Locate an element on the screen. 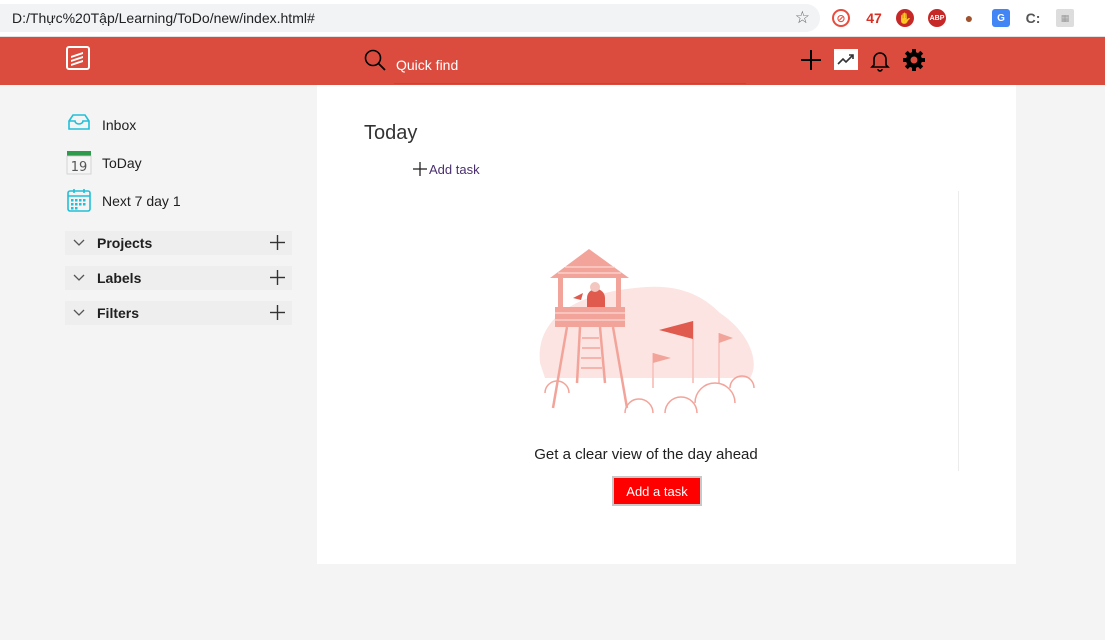 Image resolution: width=1105 pixels, height=640 pixels. sidebar-item-next-7-days: Next 7 day 1 is located at coordinates (123, 201).